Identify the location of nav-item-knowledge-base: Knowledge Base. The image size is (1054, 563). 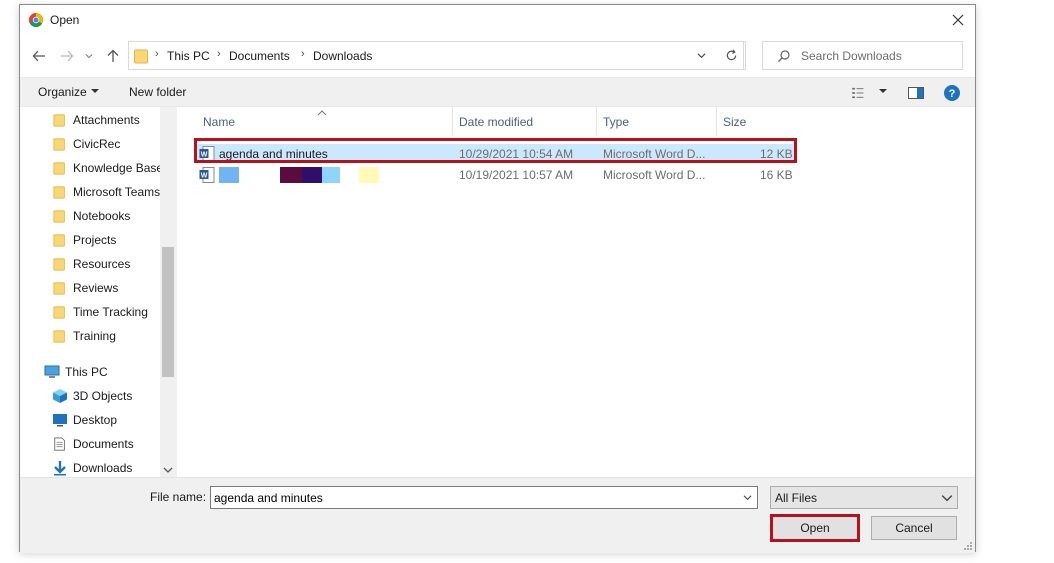
(114, 168).